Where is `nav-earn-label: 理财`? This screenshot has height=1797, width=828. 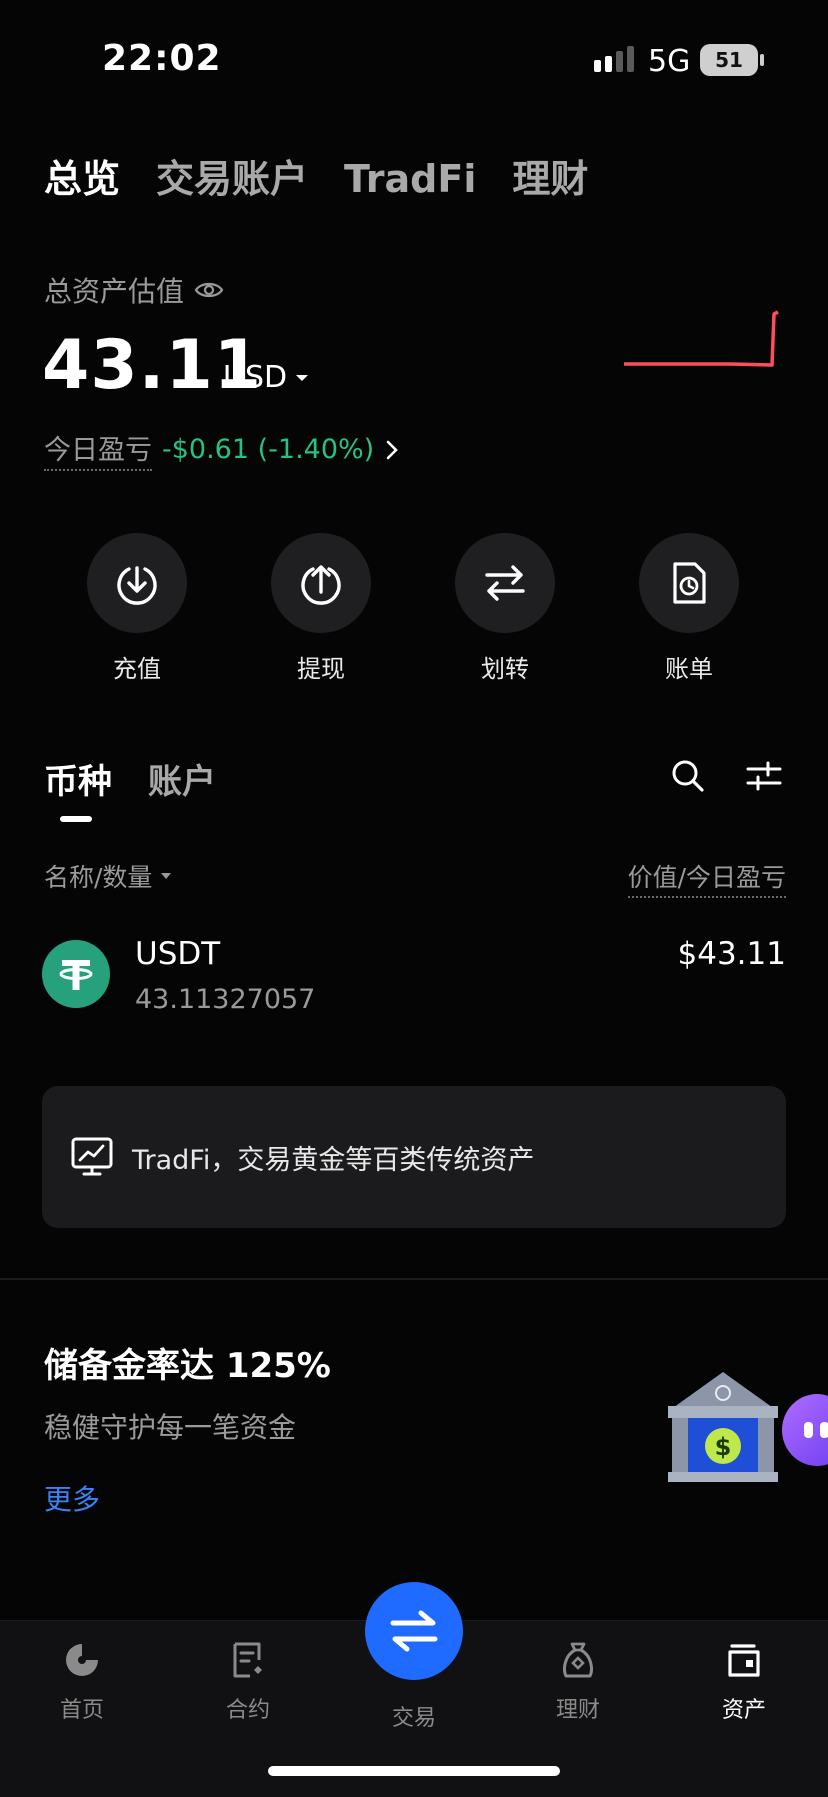 nav-earn-label: 理财 is located at coordinates (577, 1710).